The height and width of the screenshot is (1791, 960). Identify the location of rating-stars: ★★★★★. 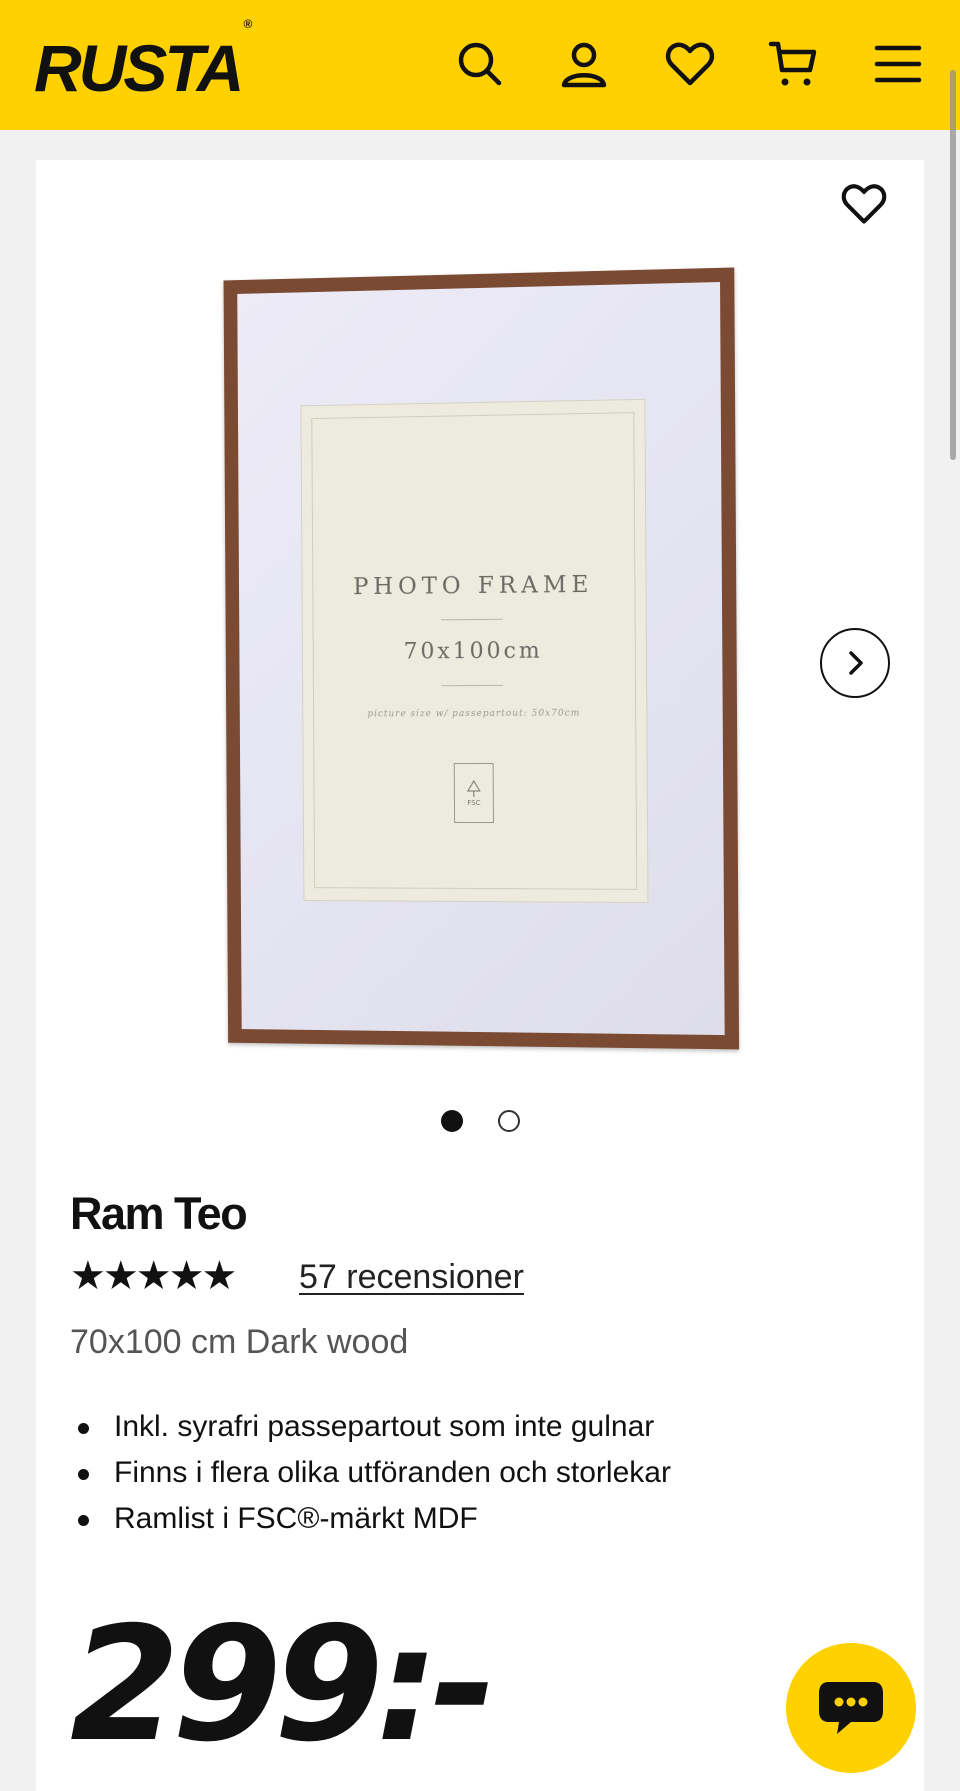
(153, 1276).